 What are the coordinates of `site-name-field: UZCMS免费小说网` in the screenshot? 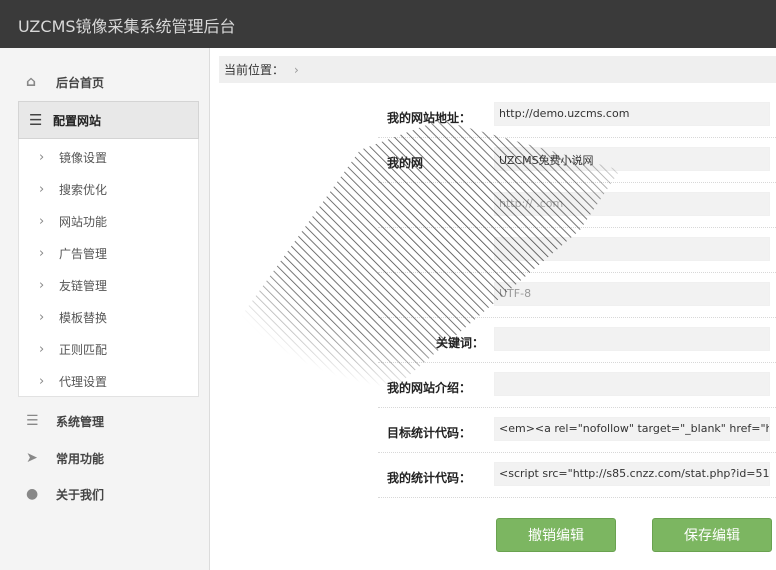 It's located at (632, 159).